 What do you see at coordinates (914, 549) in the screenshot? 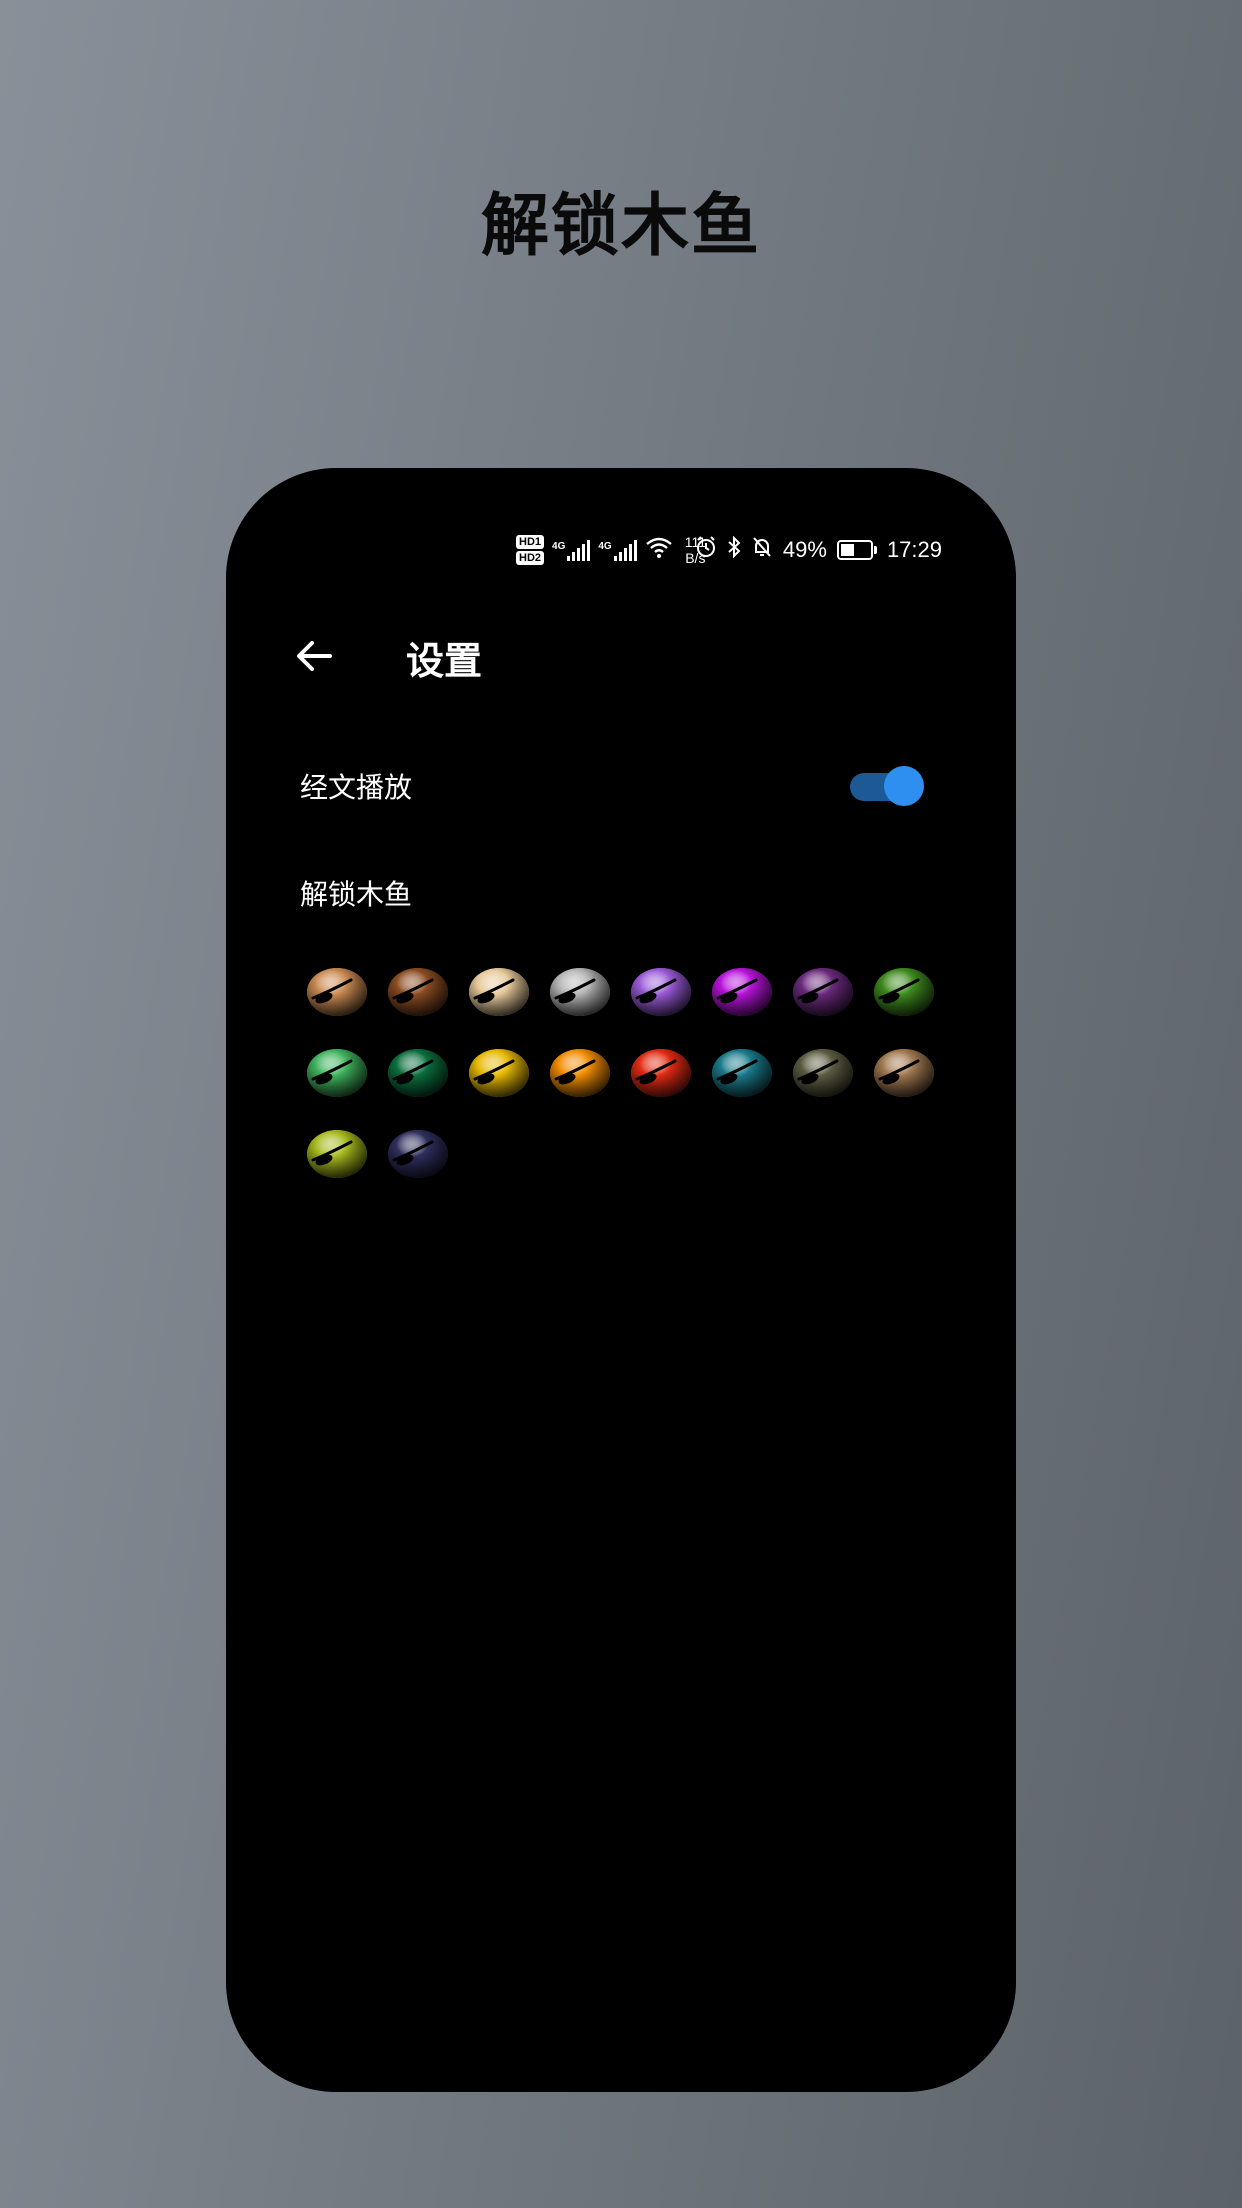
I see `clock: 17:29` at bounding box center [914, 549].